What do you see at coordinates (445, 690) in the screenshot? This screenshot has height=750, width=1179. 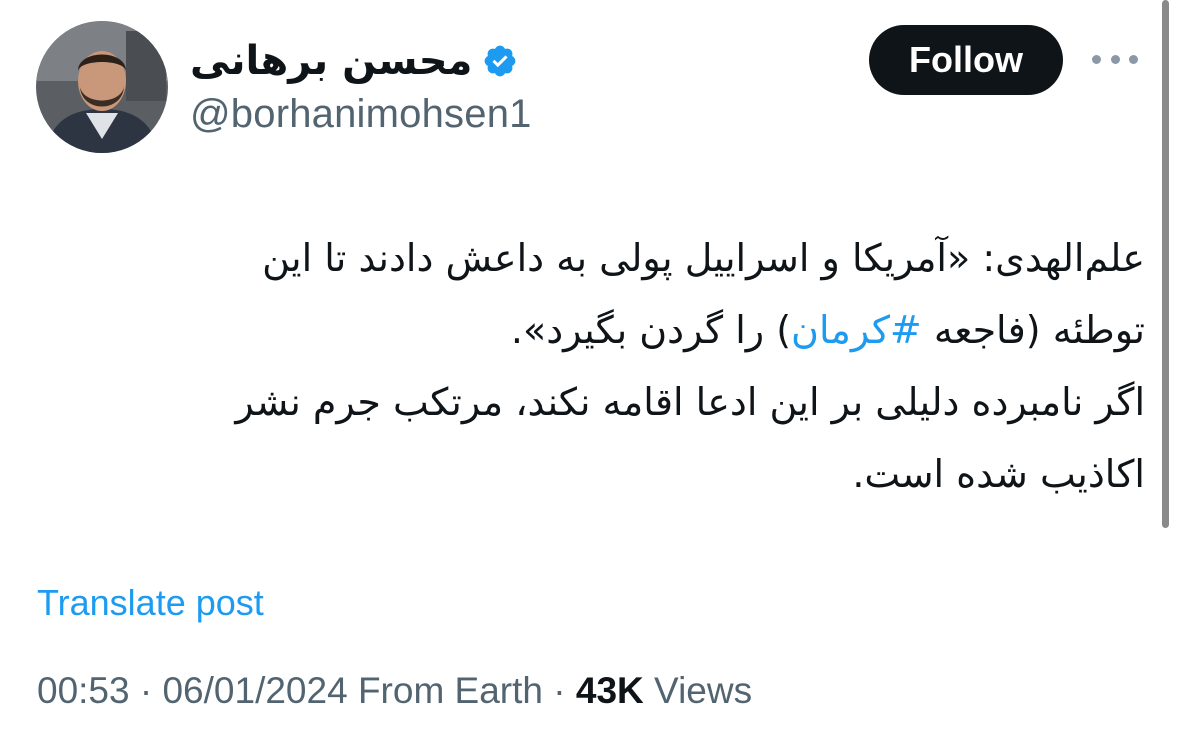 I see `post-source: From Earth` at bounding box center [445, 690].